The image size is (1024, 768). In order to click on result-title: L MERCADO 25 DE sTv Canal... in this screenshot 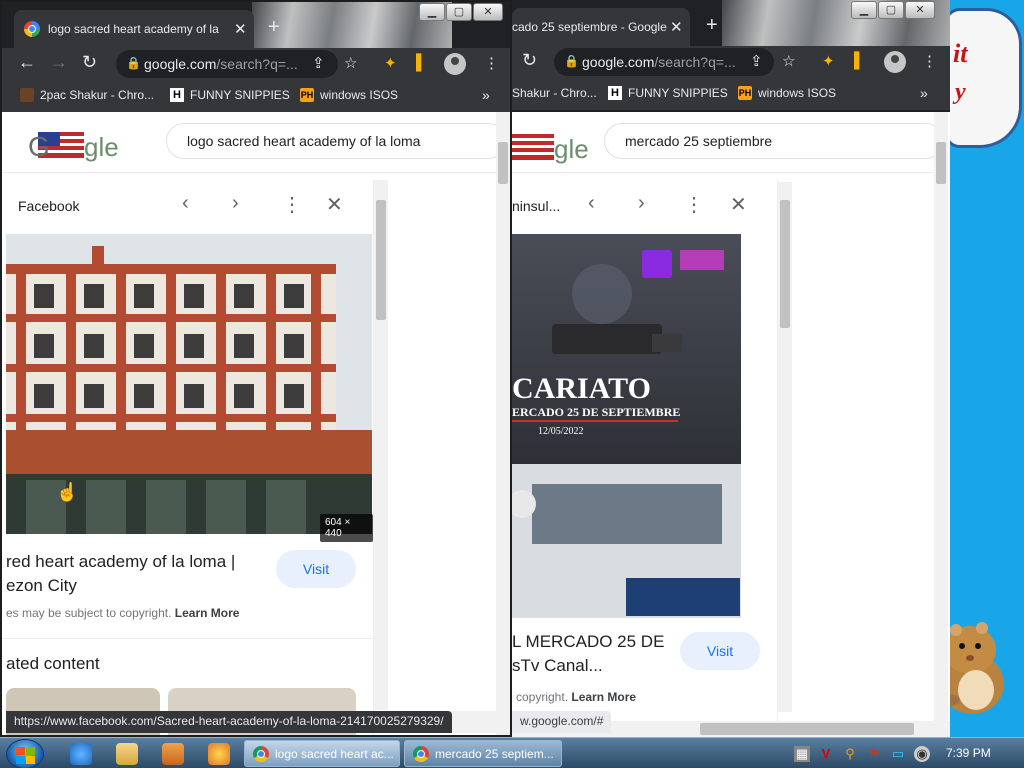, I will do `click(597, 654)`.